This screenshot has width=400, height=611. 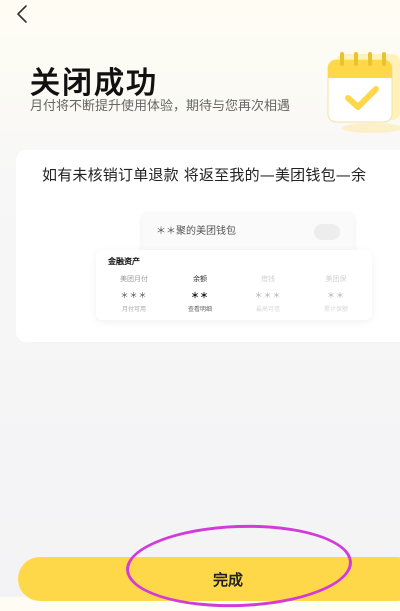 What do you see at coordinates (196, 231) in the screenshot?
I see `wallet-name: ＊＊聚的美团钱包` at bounding box center [196, 231].